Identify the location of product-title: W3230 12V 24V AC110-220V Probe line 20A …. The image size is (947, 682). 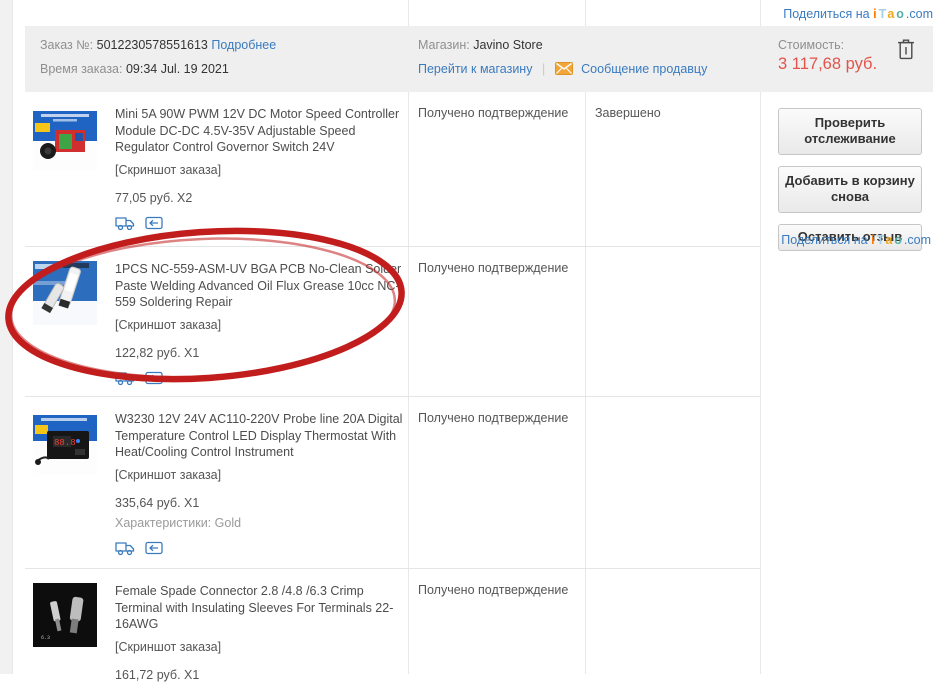
(260, 436).